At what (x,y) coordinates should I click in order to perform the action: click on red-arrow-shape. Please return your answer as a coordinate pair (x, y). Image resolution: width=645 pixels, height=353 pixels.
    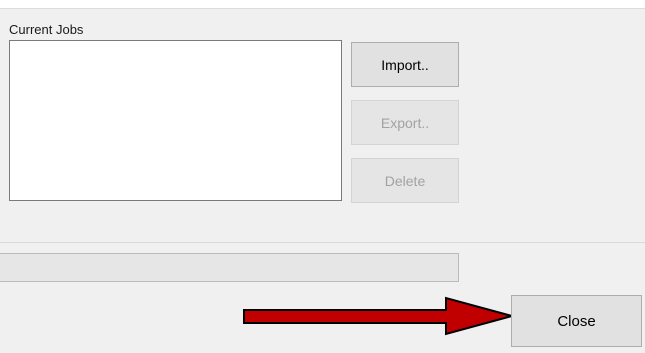
    Looking at the image, I should click on (379, 316).